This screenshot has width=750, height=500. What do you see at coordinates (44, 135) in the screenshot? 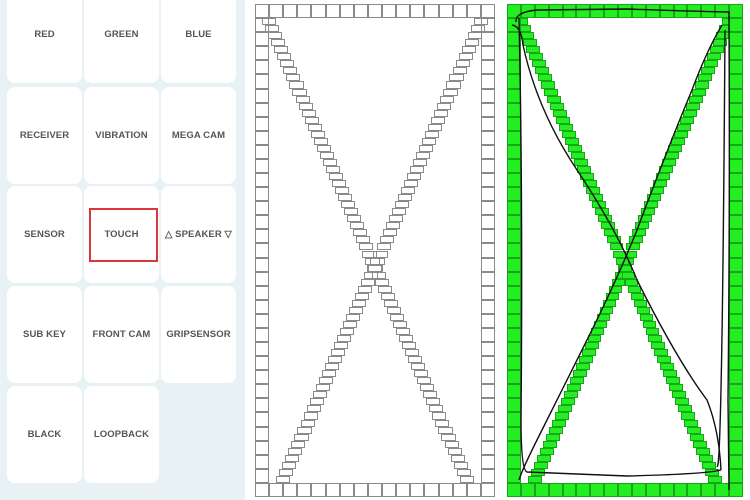
I see `menu-button-receiver: RECEIVER` at bounding box center [44, 135].